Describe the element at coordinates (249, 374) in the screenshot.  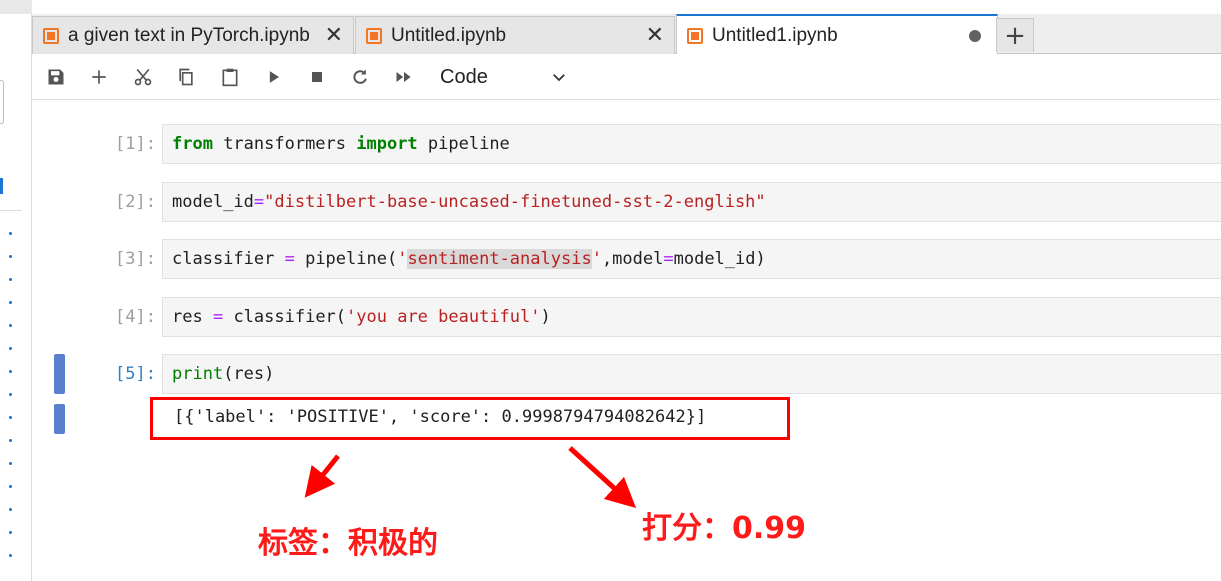
I see `code-token: (res)` at that location.